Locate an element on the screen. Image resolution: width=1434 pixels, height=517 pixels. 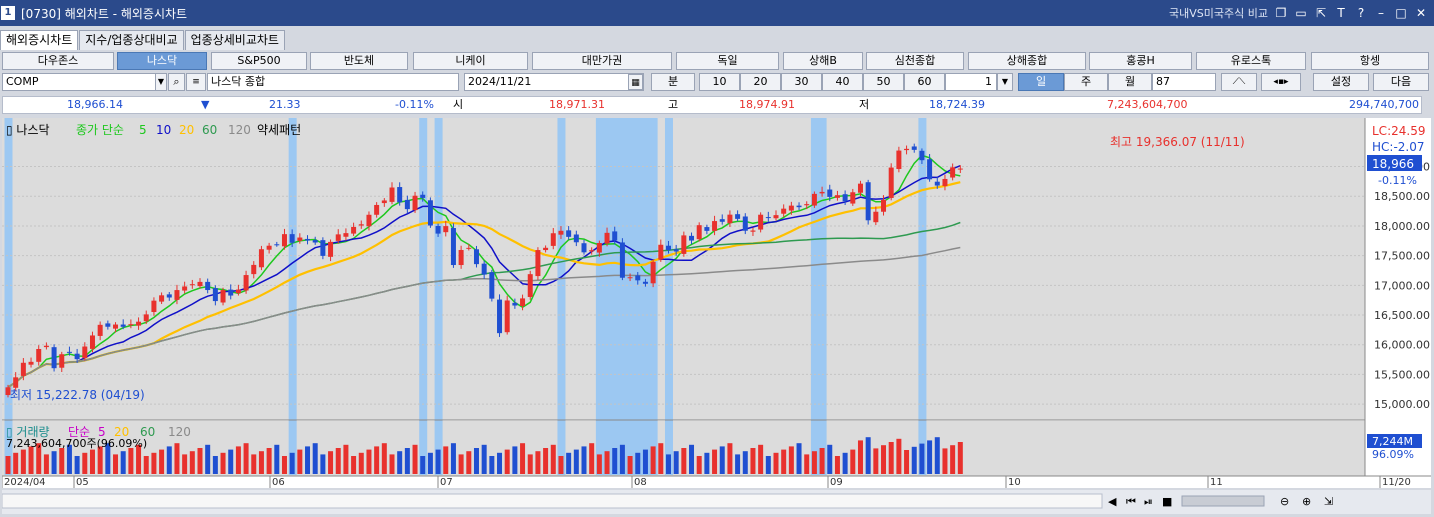
window-icon: ❐ is located at coordinates (1281, 13).